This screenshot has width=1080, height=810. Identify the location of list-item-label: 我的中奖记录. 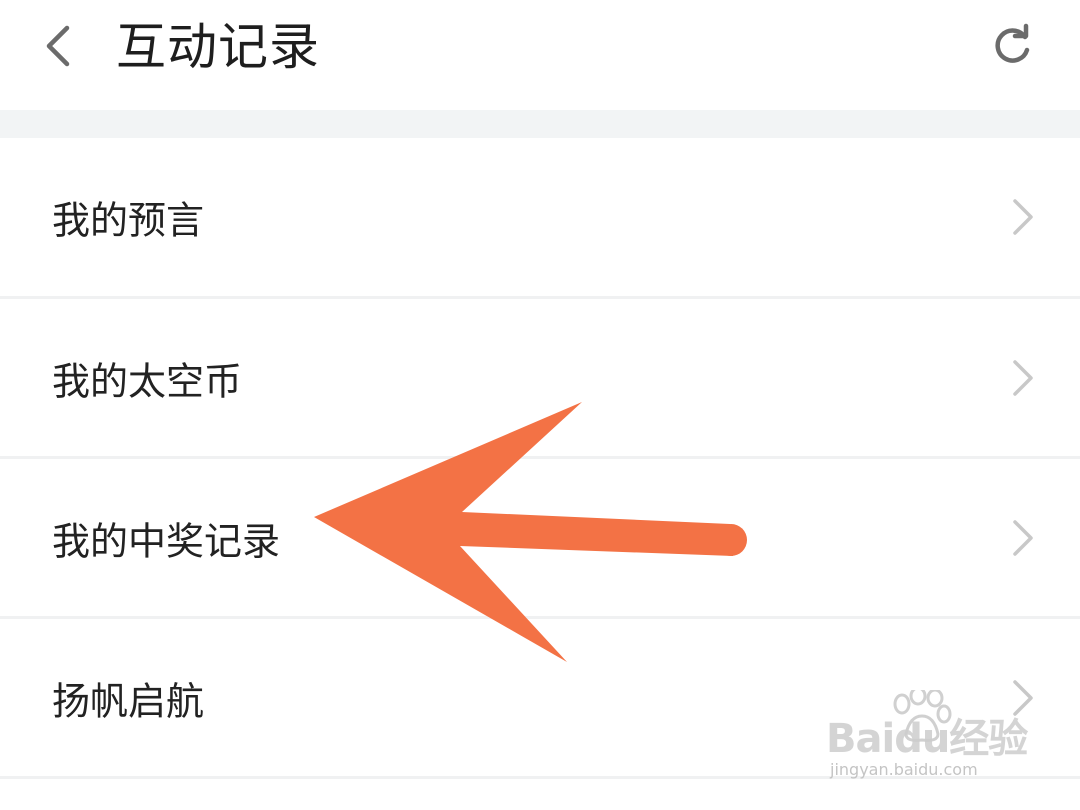
(166, 541).